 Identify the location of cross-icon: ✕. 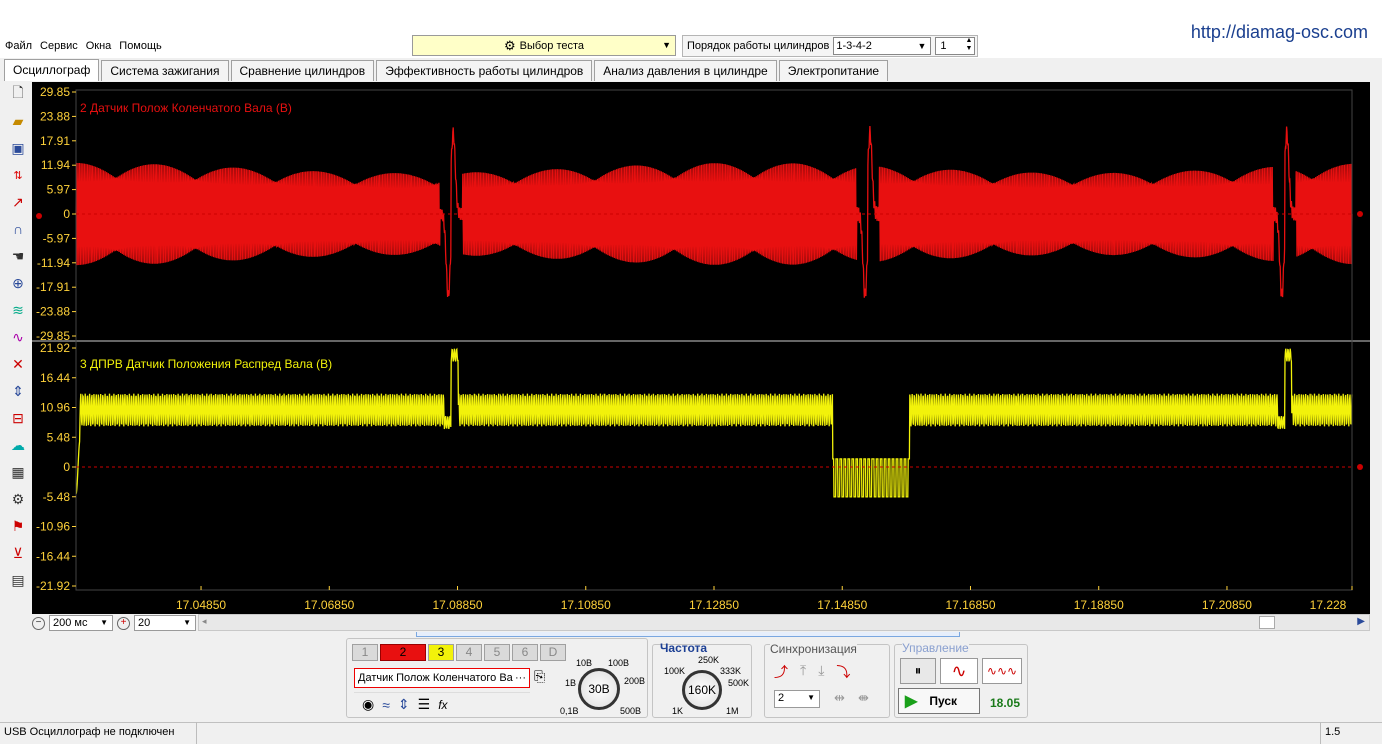
(18, 364).